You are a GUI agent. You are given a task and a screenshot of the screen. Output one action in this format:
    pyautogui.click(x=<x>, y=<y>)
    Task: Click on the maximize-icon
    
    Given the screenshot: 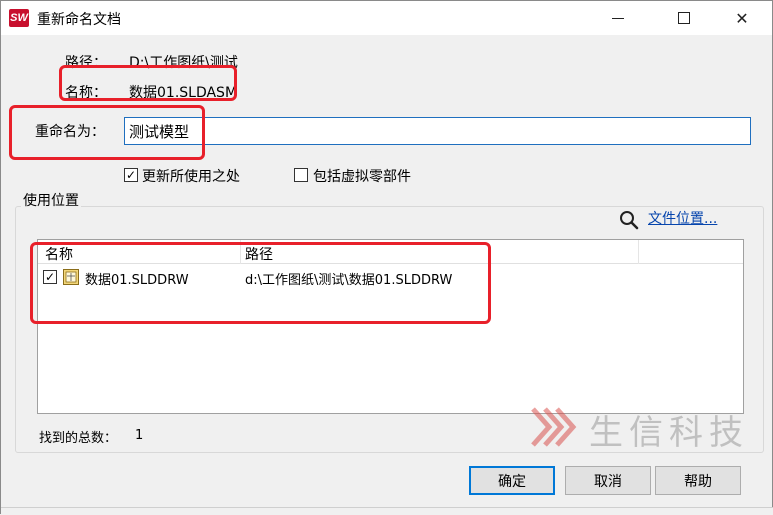 What is the action you would take?
    pyautogui.click(x=684, y=18)
    